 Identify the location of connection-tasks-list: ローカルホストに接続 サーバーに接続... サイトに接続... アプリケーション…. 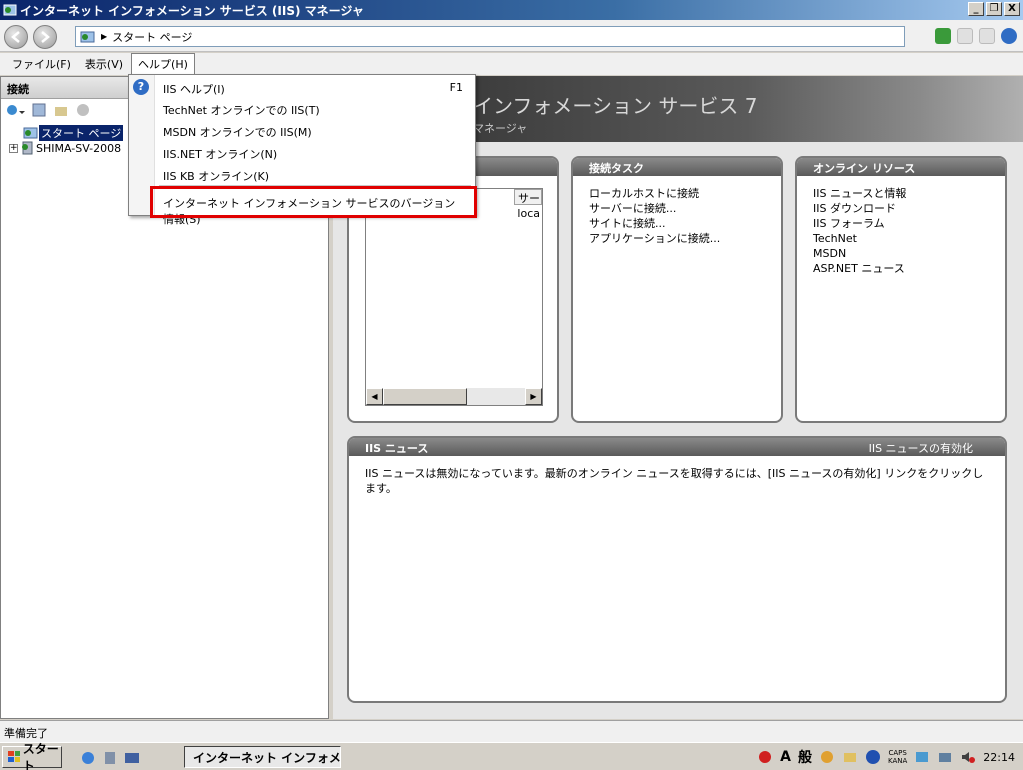
(677, 216).